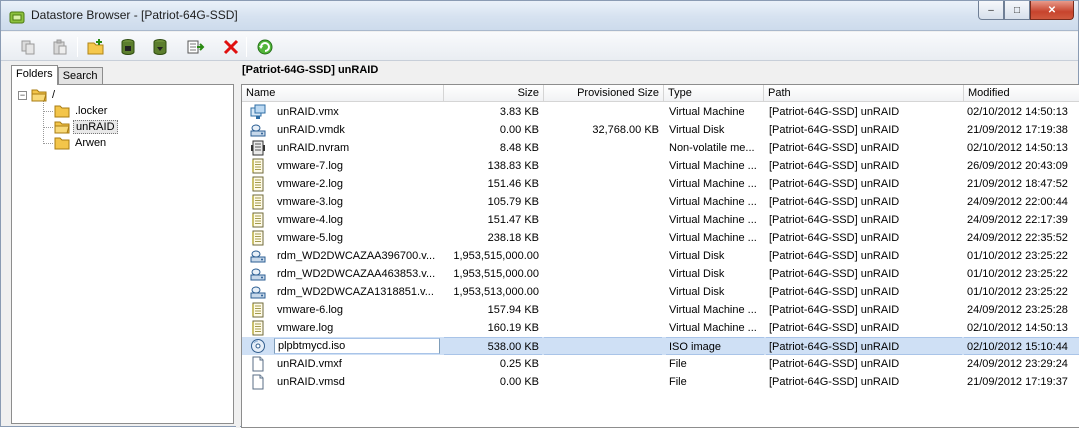  What do you see at coordinates (1017, 184) in the screenshot?
I see `file-modified: 21/09/2012 18:47:52` at bounding box center [1017, 184].